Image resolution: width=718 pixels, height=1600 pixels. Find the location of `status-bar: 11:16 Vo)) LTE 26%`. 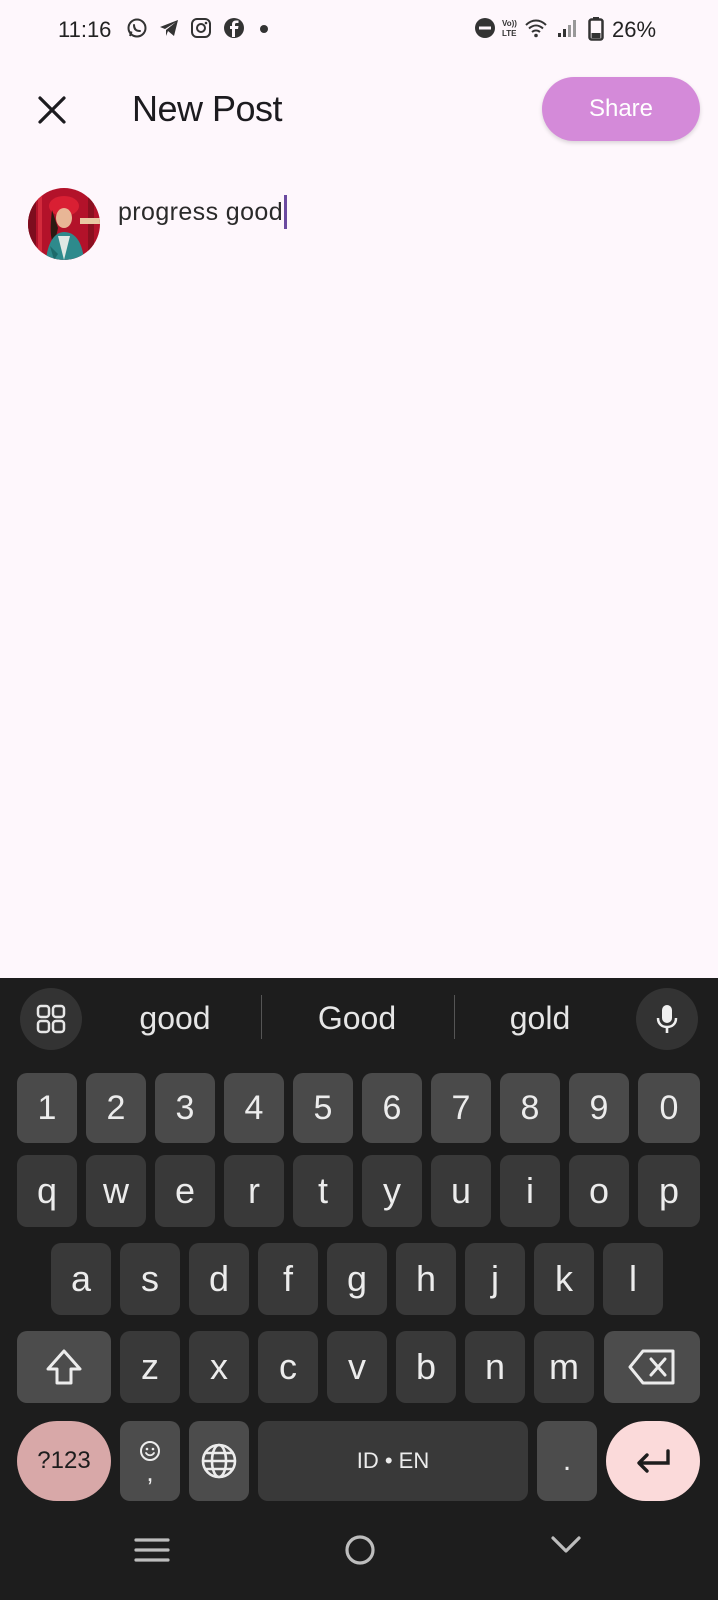

status-bar: 11:16 Vo)) LTE 26% is located at coordinates (359, 30).